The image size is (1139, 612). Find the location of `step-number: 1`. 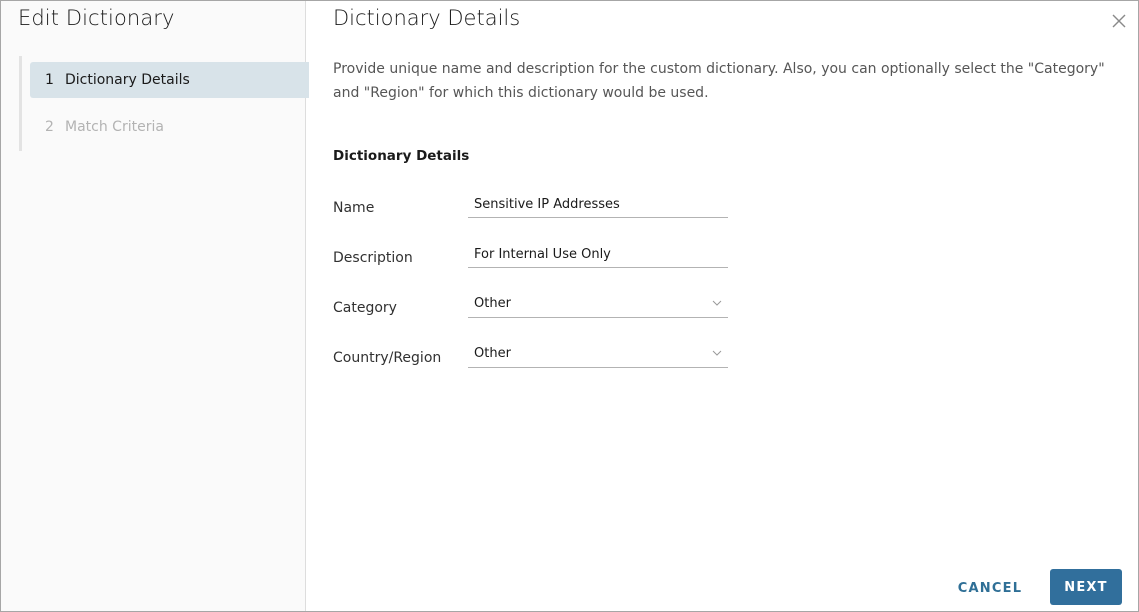

step-number: 1 is located at coordinates (49, 80).